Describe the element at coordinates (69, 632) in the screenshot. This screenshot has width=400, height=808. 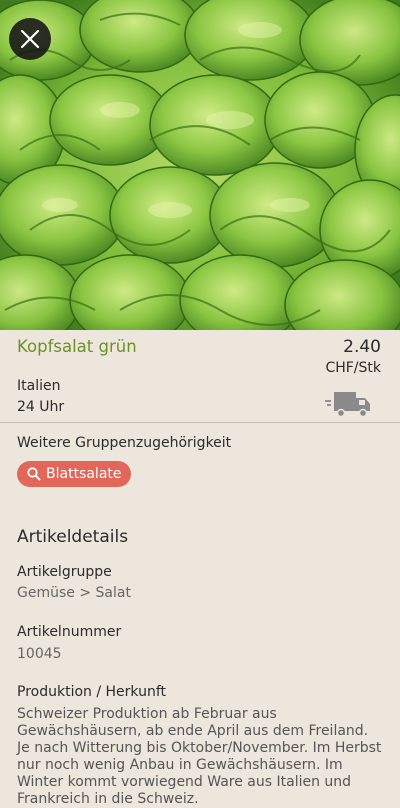
I see `article-number-label: Artikelnummer` at that location.